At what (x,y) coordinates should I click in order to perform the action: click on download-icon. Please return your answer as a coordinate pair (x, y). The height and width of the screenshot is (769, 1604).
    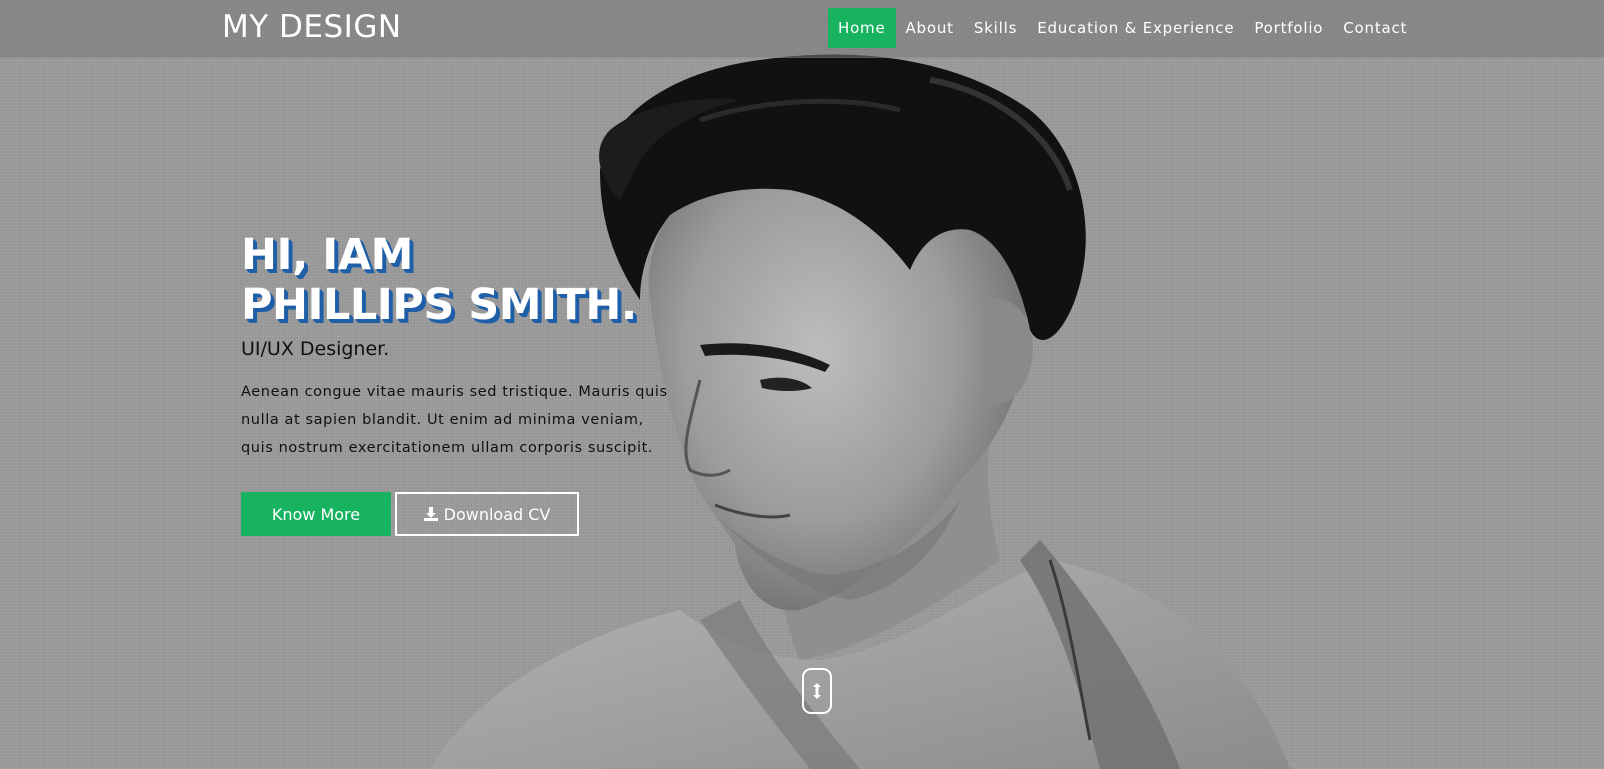
    Looking at the image, I should click on (430, 514).